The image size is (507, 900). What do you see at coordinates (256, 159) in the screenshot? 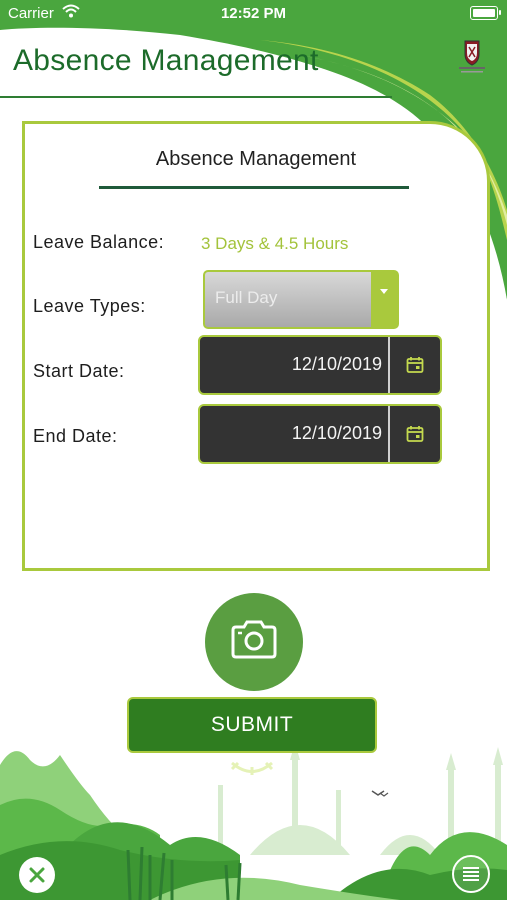
I see `form-title: Absence Management` at bounding box center [256, 159].